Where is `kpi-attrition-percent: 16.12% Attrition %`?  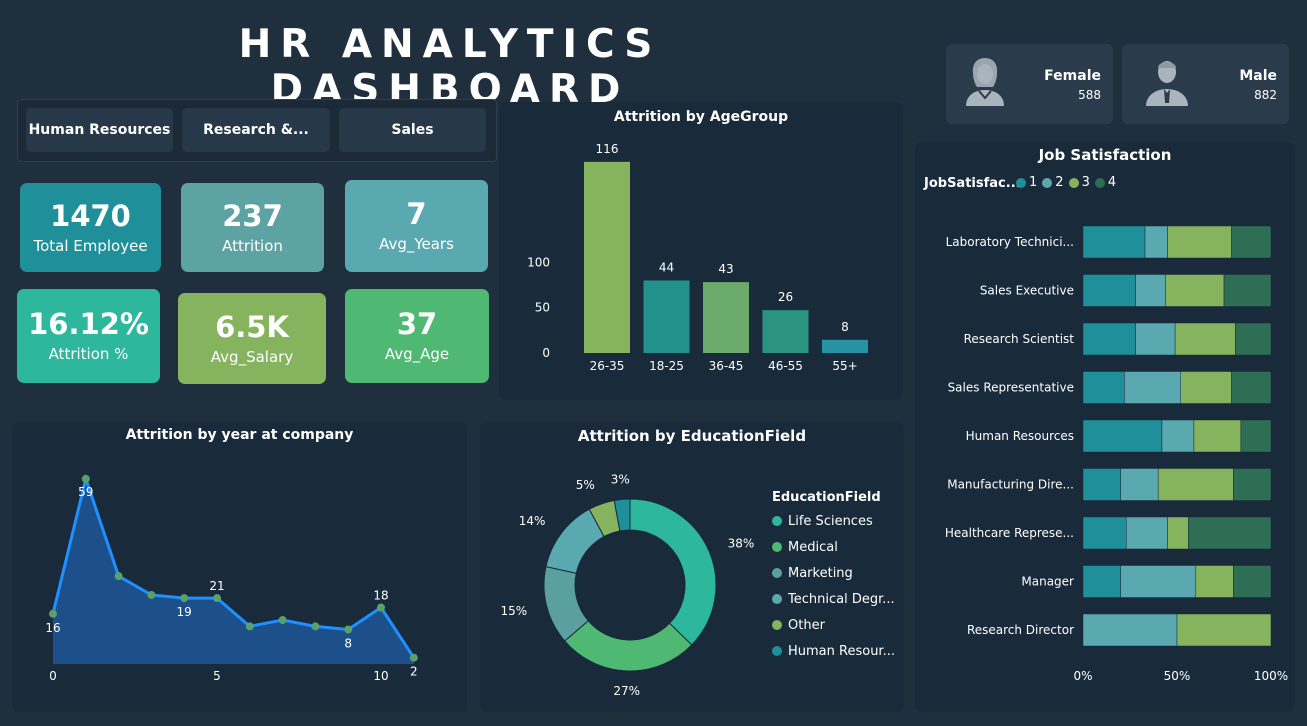 kpi-attrition-percent: 16.12% Attrition % is located at coordinates (88, 336).